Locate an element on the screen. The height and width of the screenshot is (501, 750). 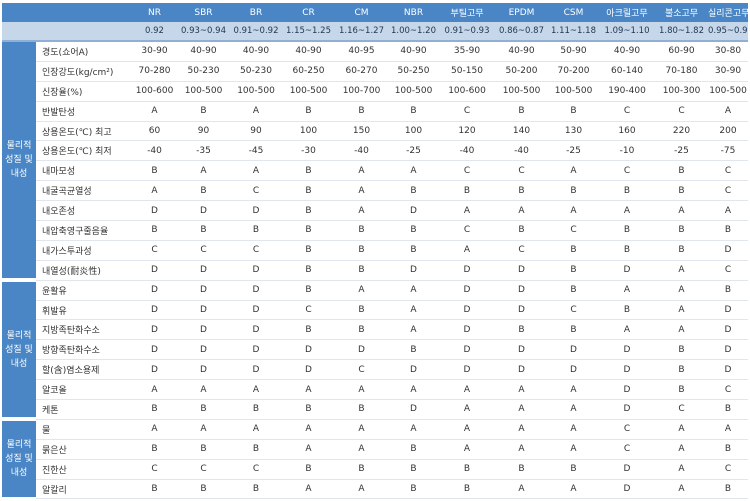
value-cell: 70-180 is located at coordinates (681, 71).